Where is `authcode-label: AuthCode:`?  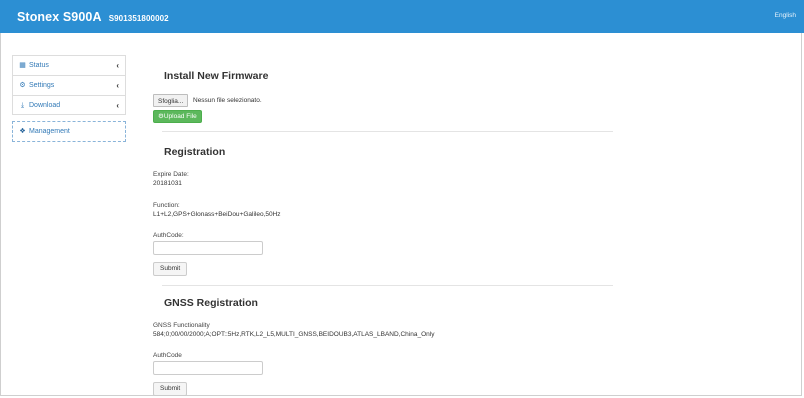
authcode-label: AuthCode: is located at coordinates (168, 235).